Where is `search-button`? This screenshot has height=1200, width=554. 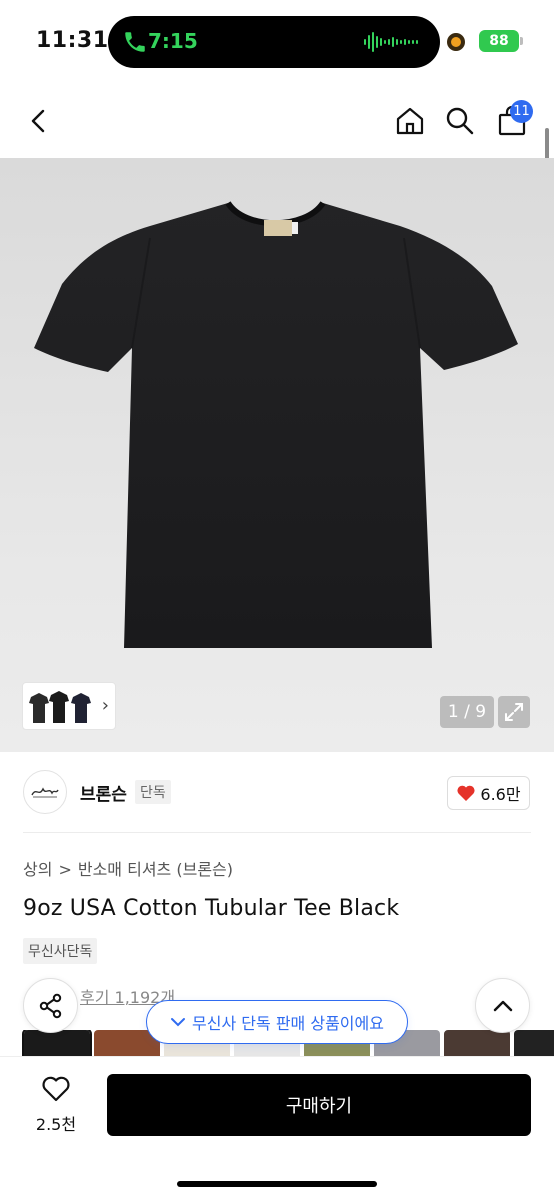
search-button is located at coordinates (460, 121).